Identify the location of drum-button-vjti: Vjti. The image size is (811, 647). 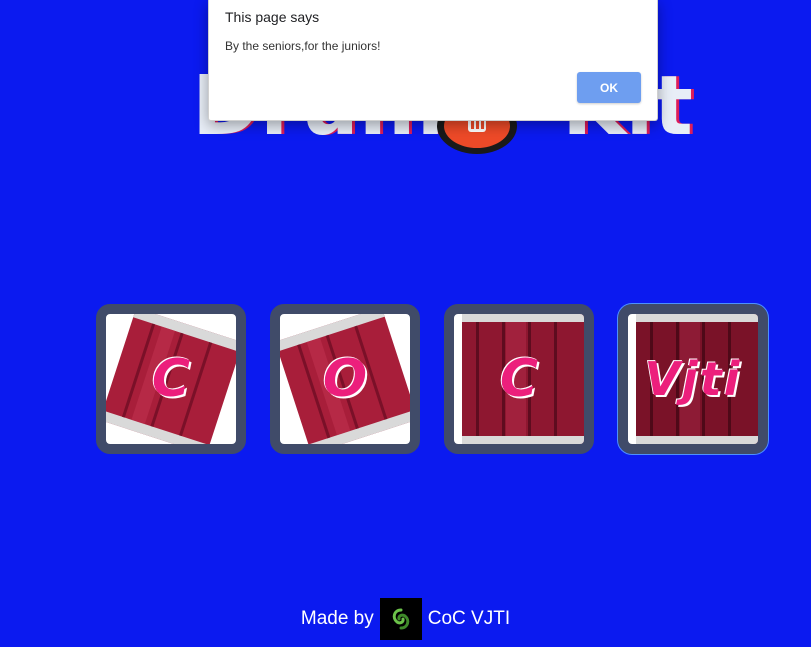
(693, 379).